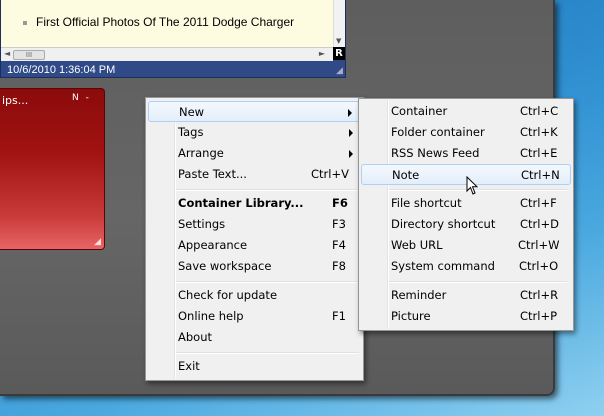 This screenshot has width=604, height=416. I want to click on note-r-badge: R, so click(339, 53).